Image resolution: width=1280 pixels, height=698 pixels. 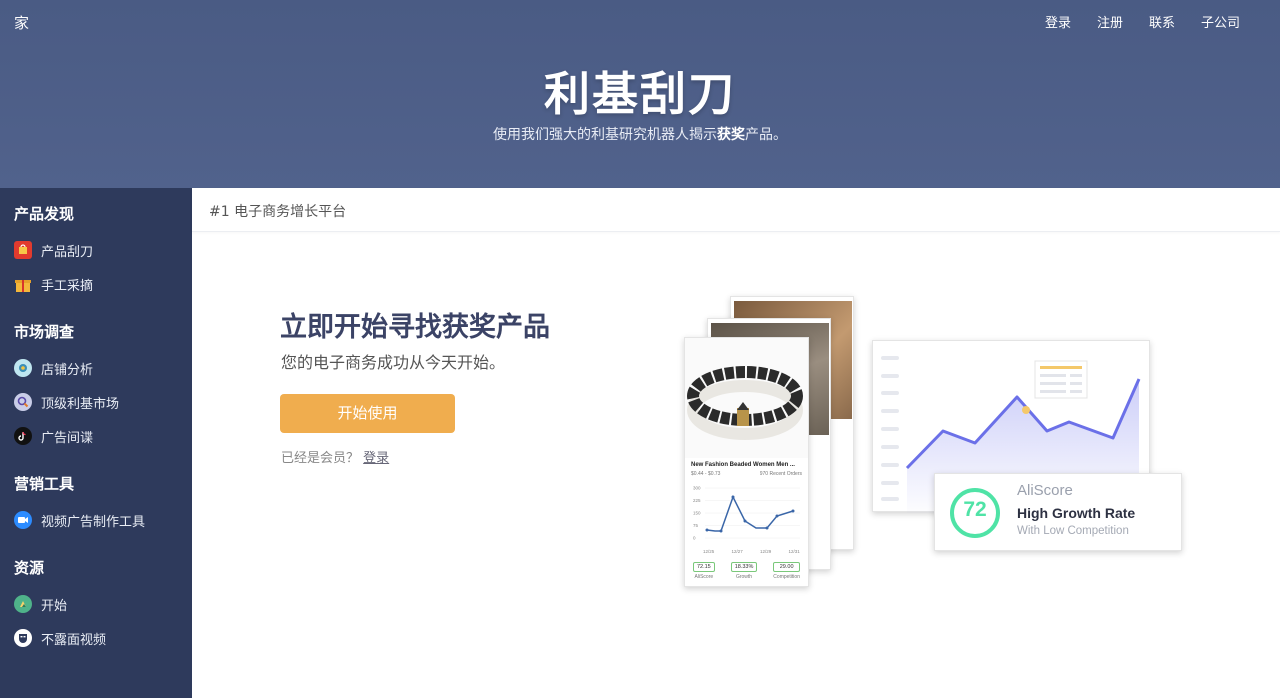 I want to click on sidebar-item-video-ad-maker: 视频广告制作工具, so click(x=79, y=520).